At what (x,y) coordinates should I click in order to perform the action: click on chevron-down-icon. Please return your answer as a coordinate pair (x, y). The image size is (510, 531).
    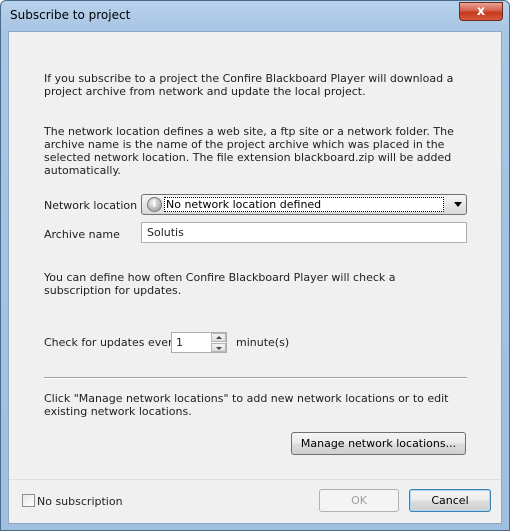
    Looking at the image, I should click on (458, 204).